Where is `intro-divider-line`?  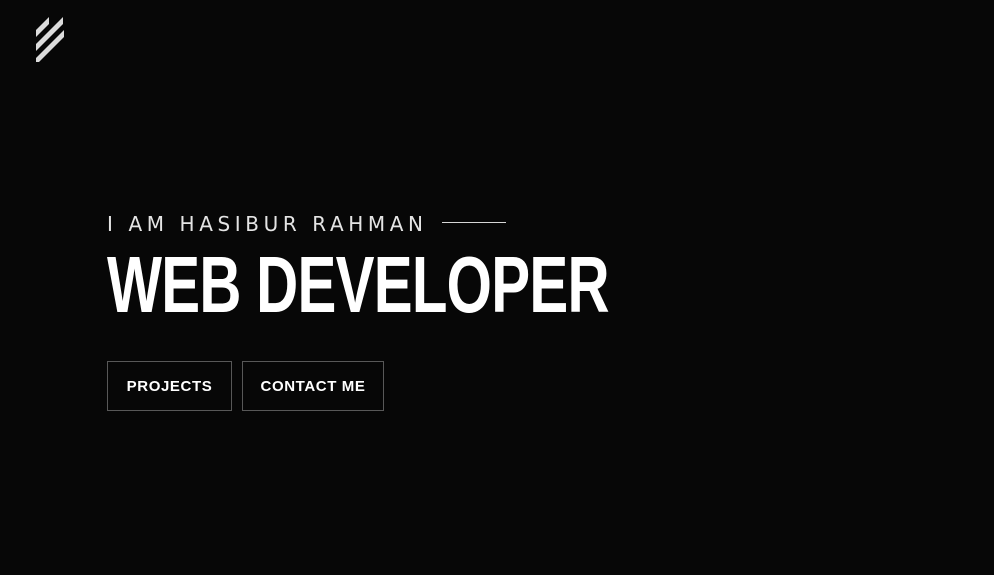 intro-divider-line is located at coordinates (473, 222).